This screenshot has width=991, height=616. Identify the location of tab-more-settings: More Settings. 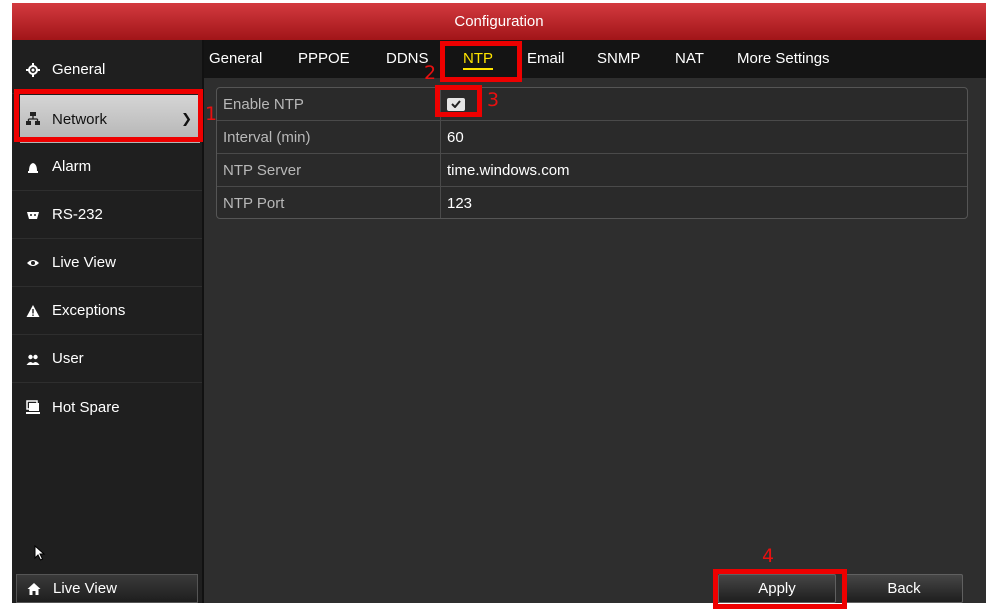
(783, 59).